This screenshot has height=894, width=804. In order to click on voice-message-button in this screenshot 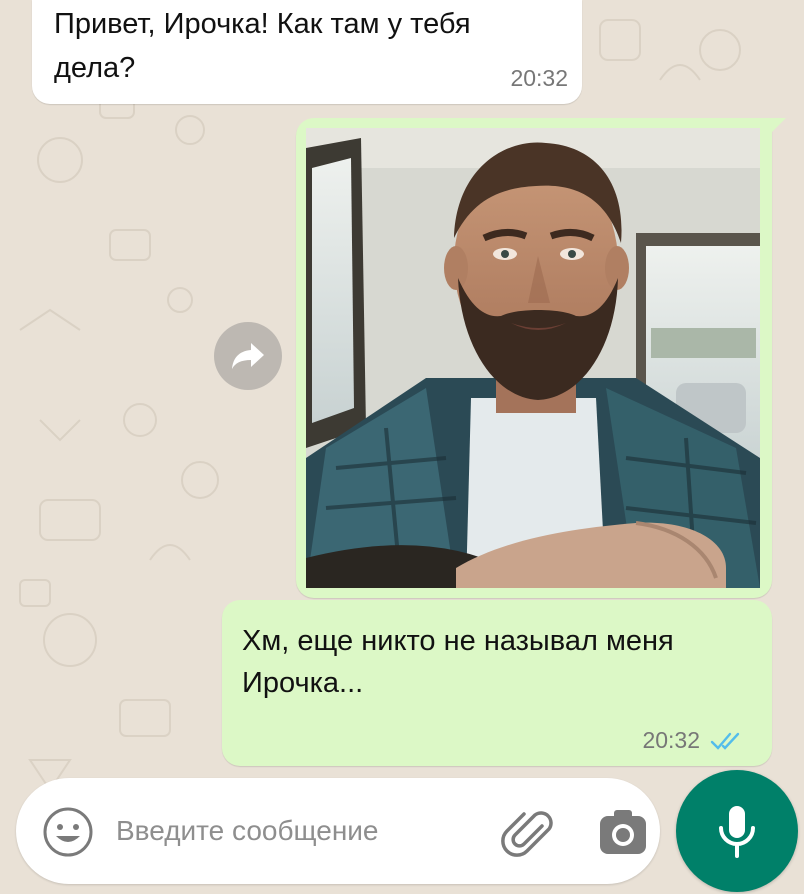, I will do `click(737, 831)`.